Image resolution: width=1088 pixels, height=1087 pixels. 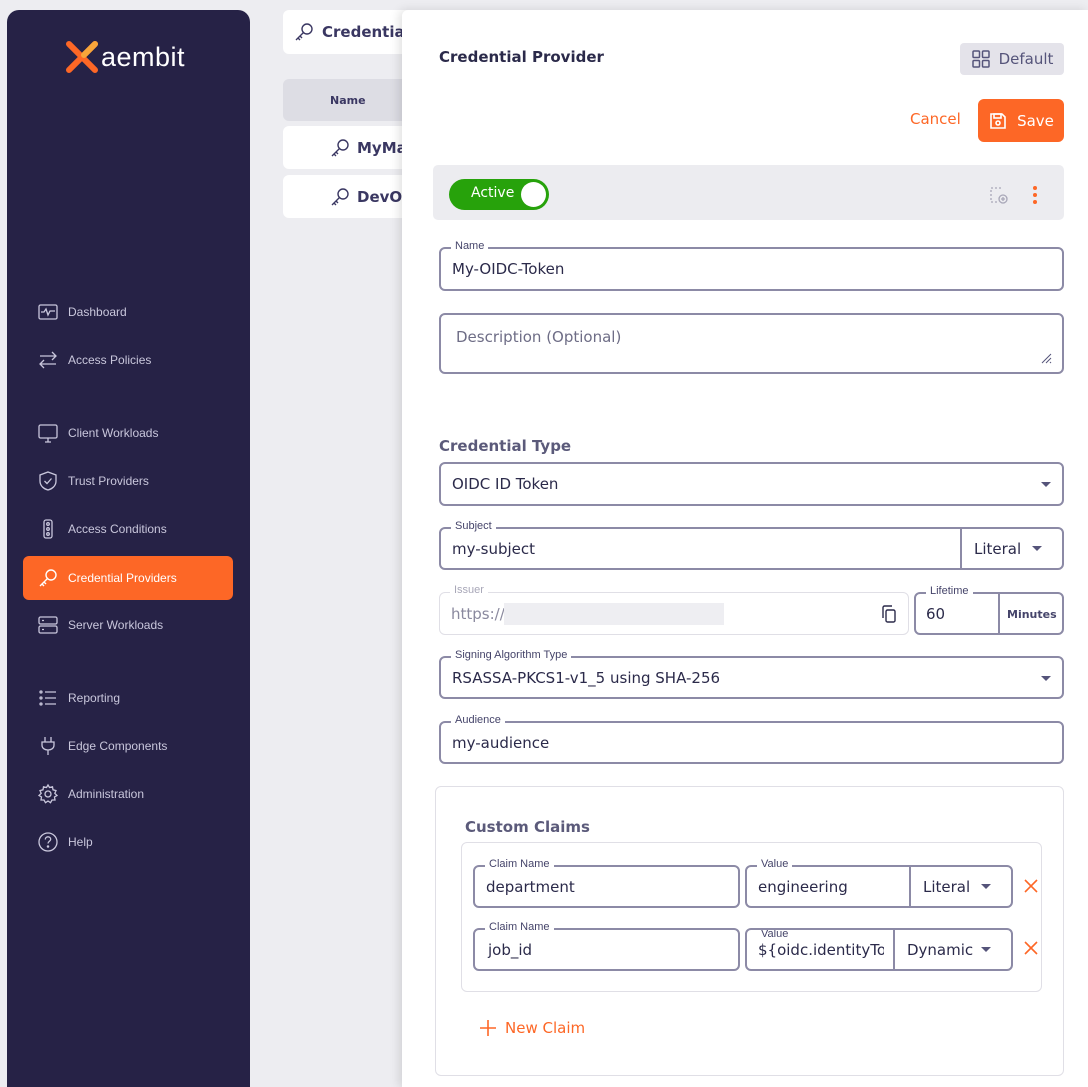 What do you see at coordinates (82, 57) in the screenshot?
I see `logo-mark-icon` at bounding box center [82, 57].